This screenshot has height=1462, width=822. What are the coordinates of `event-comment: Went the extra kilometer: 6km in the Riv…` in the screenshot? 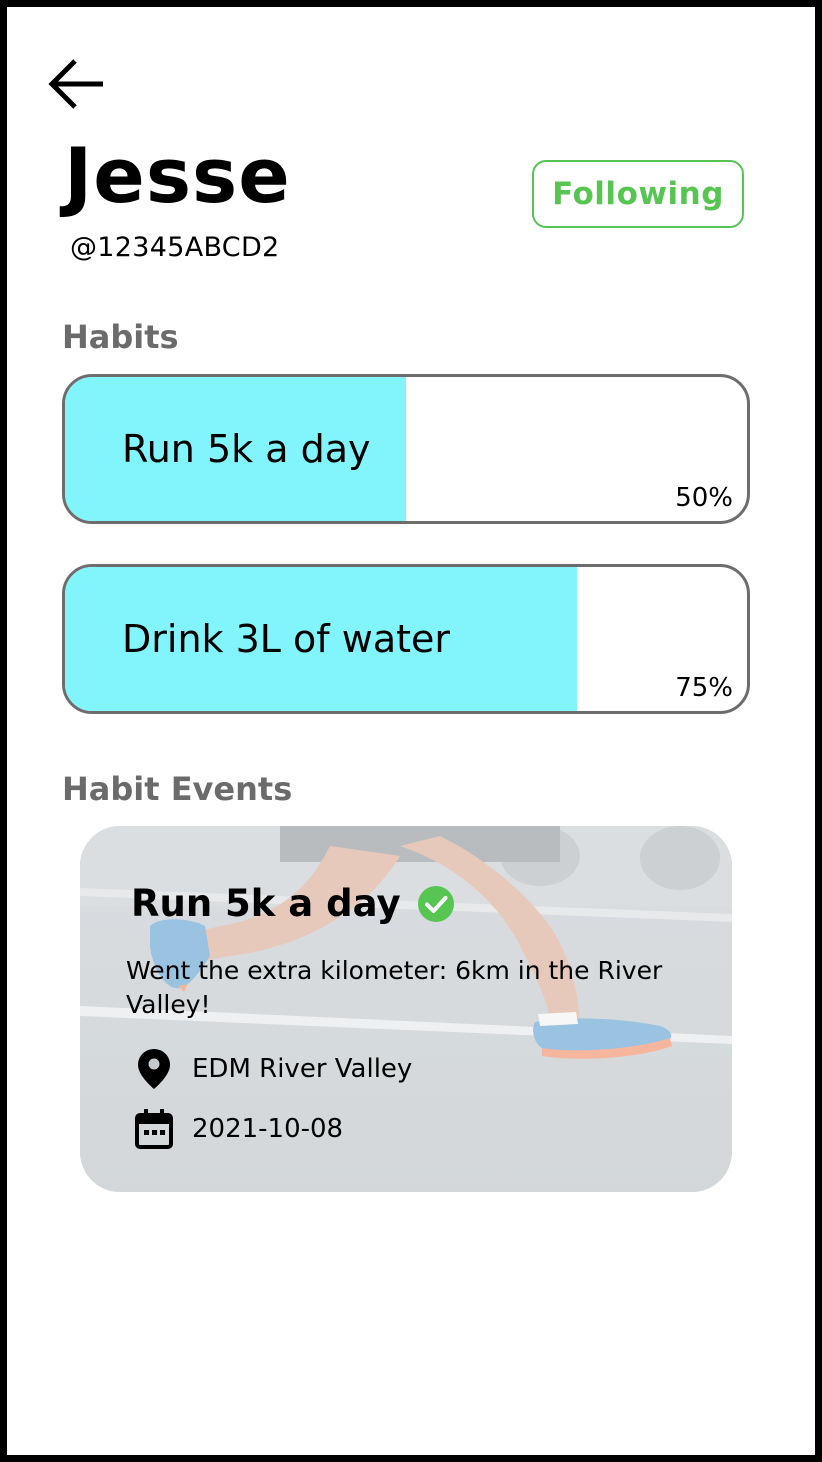 It's located at (394, 987).